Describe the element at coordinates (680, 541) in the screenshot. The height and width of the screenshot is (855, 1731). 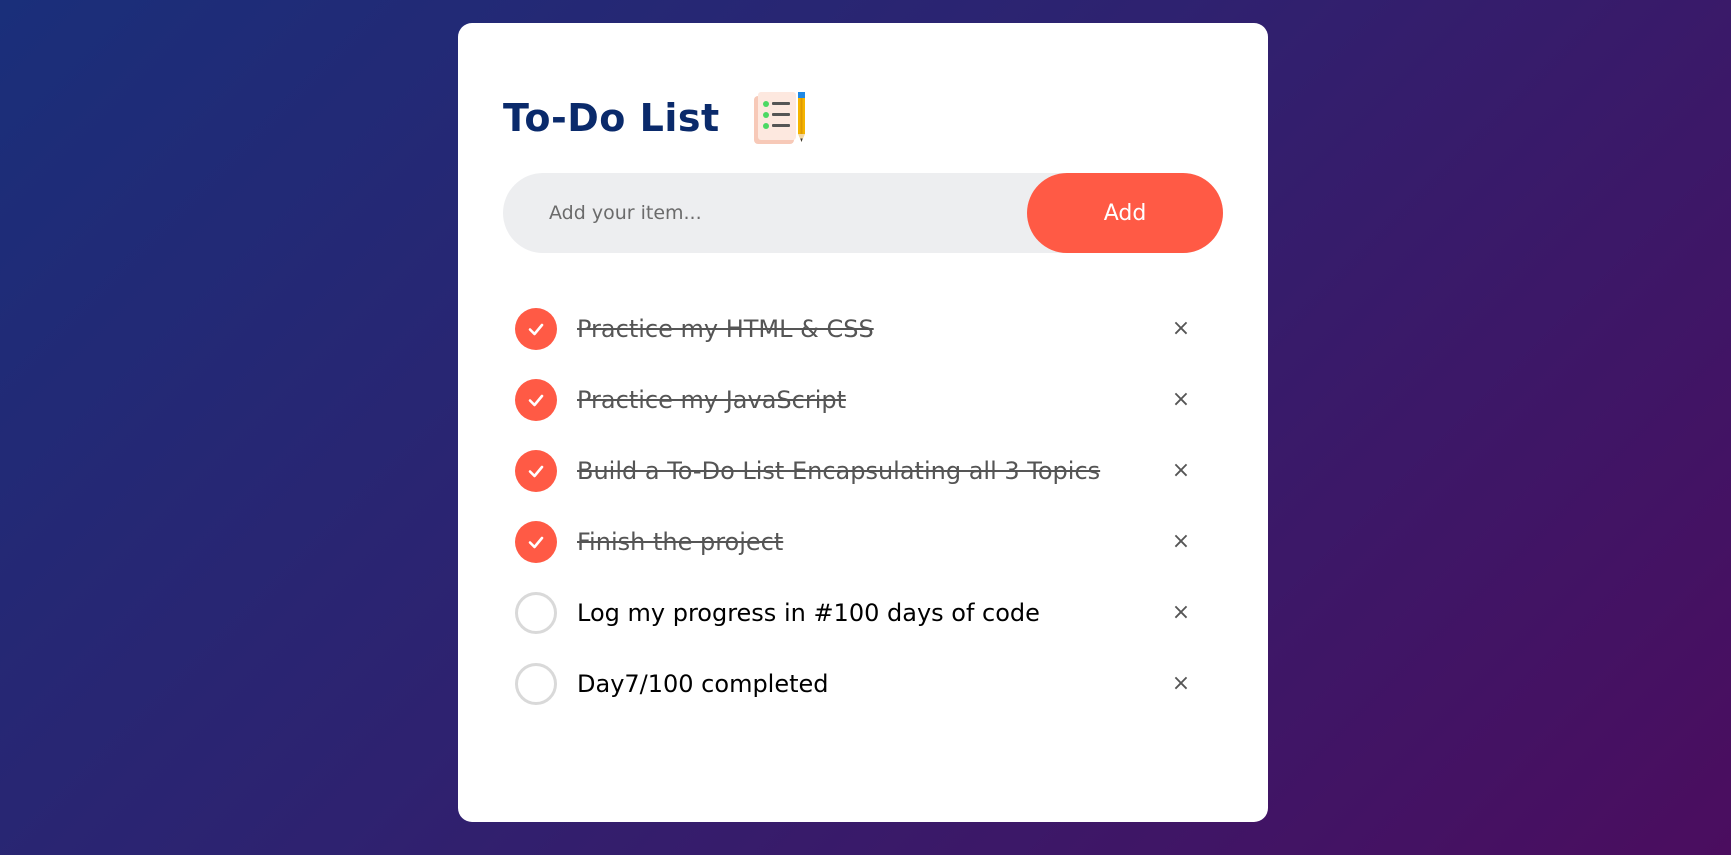
I see `todo-item-text: Finish the project` at that location.